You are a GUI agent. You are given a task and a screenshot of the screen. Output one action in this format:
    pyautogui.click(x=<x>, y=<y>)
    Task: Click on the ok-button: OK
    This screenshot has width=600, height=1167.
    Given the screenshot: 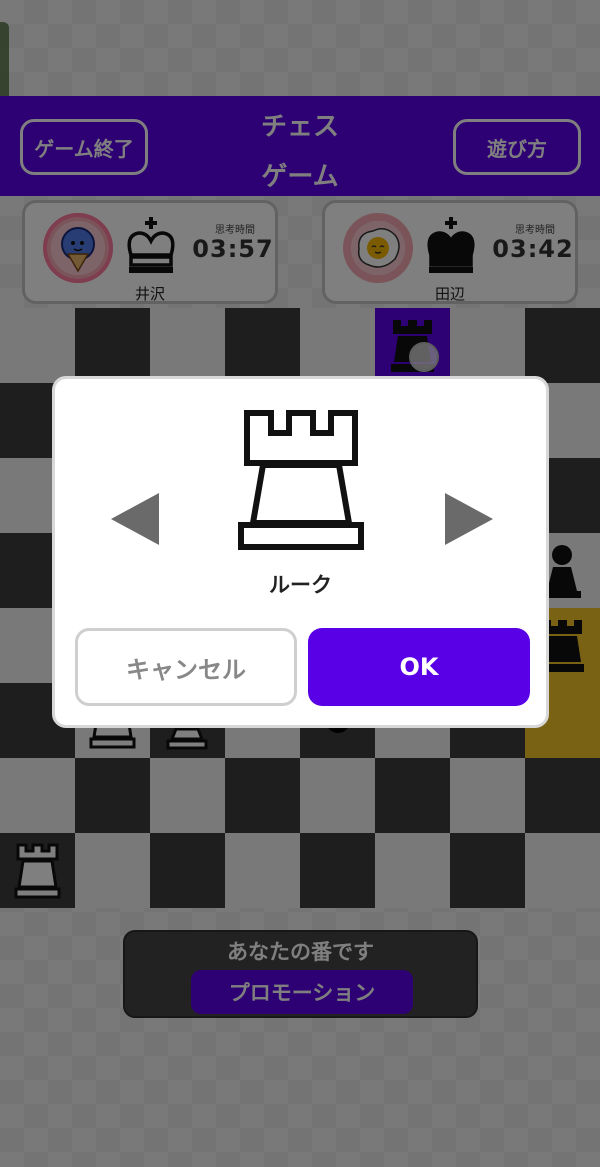 What is the action you would take?
    pyautogui.click(x=419, y=667)
    